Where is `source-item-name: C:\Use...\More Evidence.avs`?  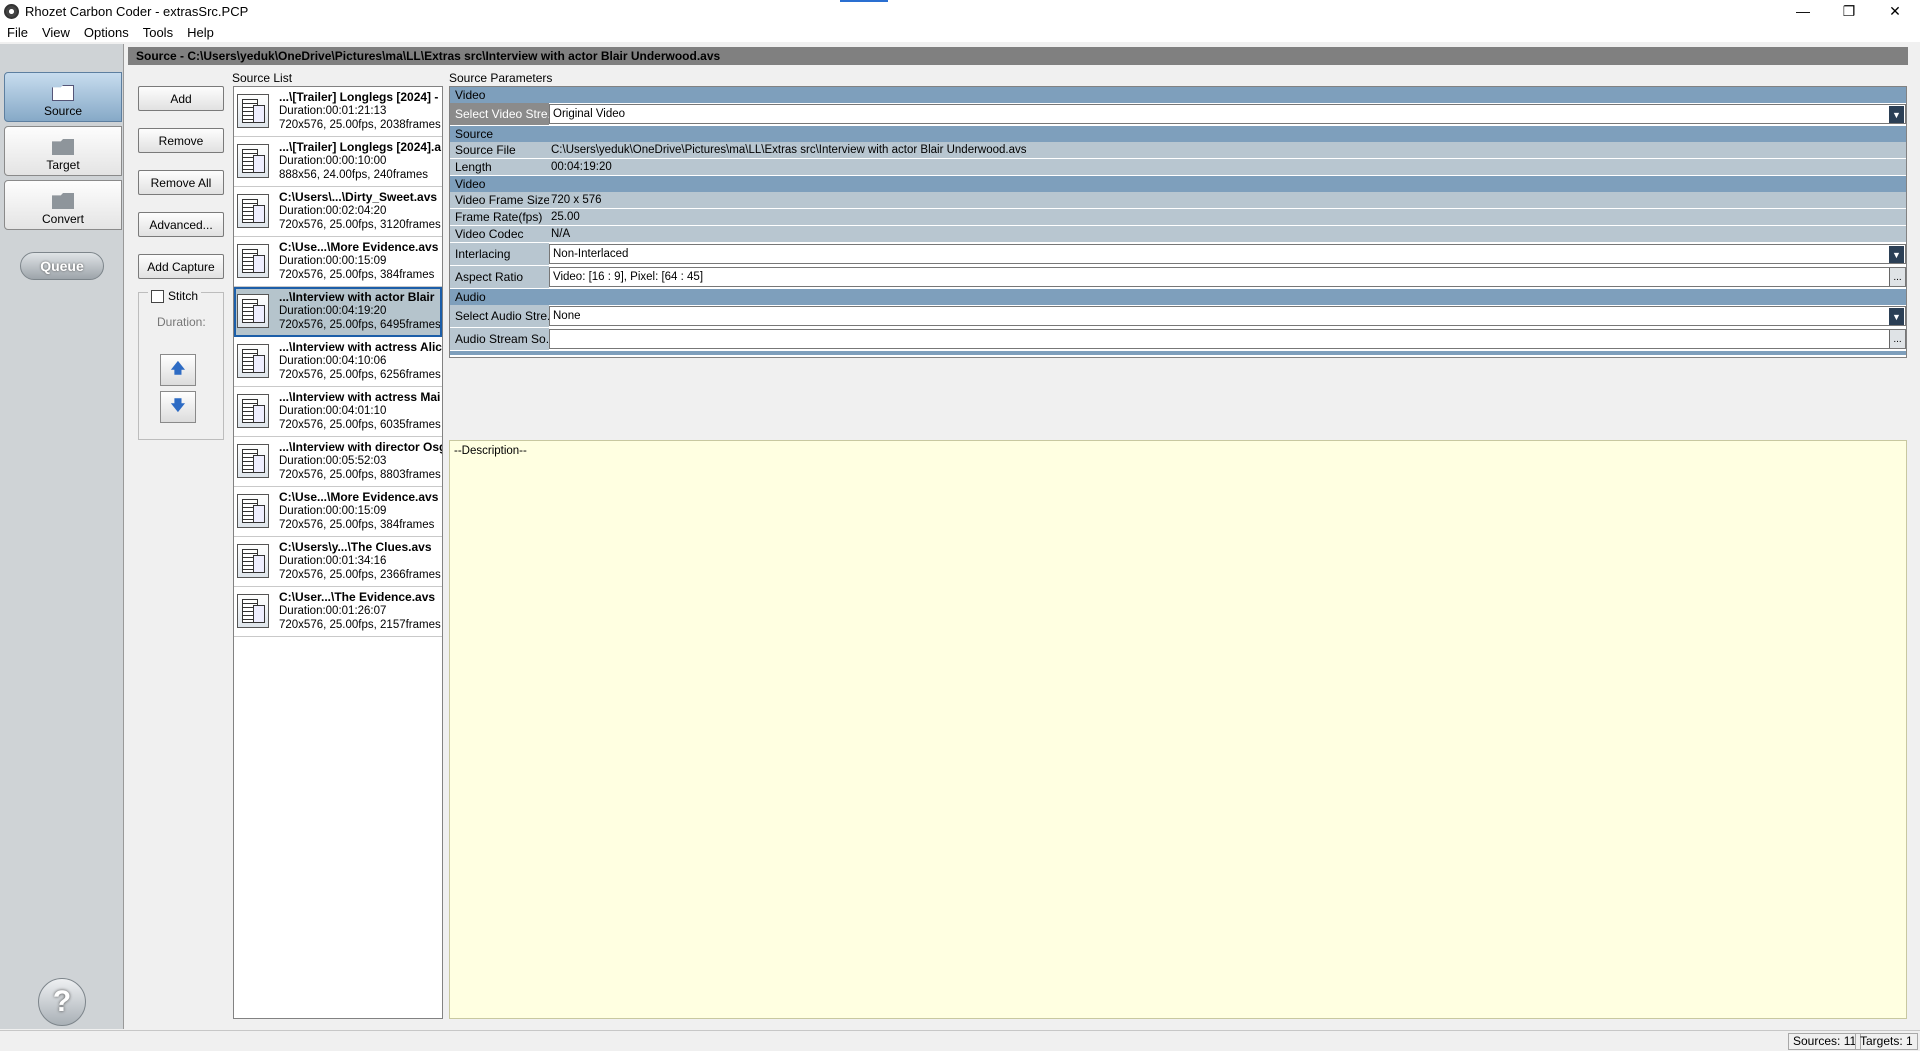
source-item-name: C:\Use...\More Evidence.avs is located at coordinates (359, 247).